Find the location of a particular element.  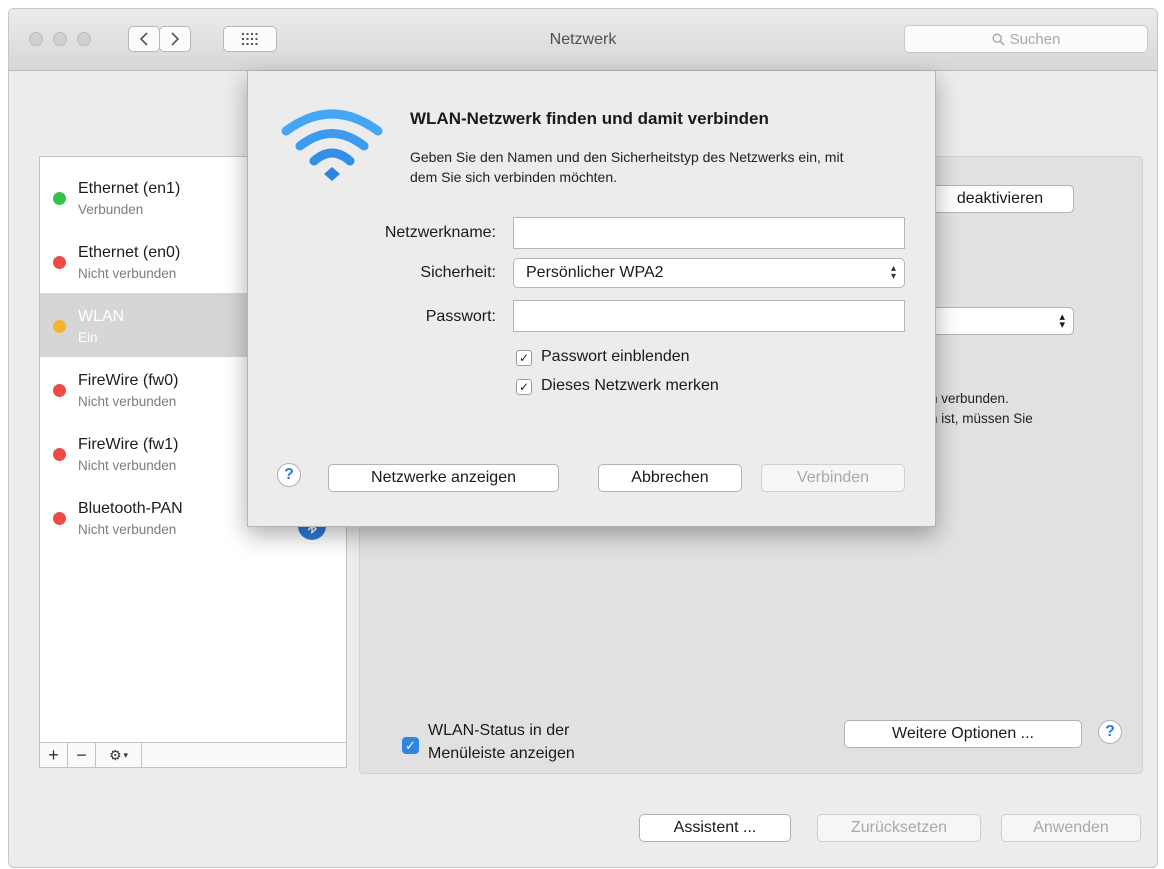

service-name: Ethernet (en0) is located at coordinates (129, 252).